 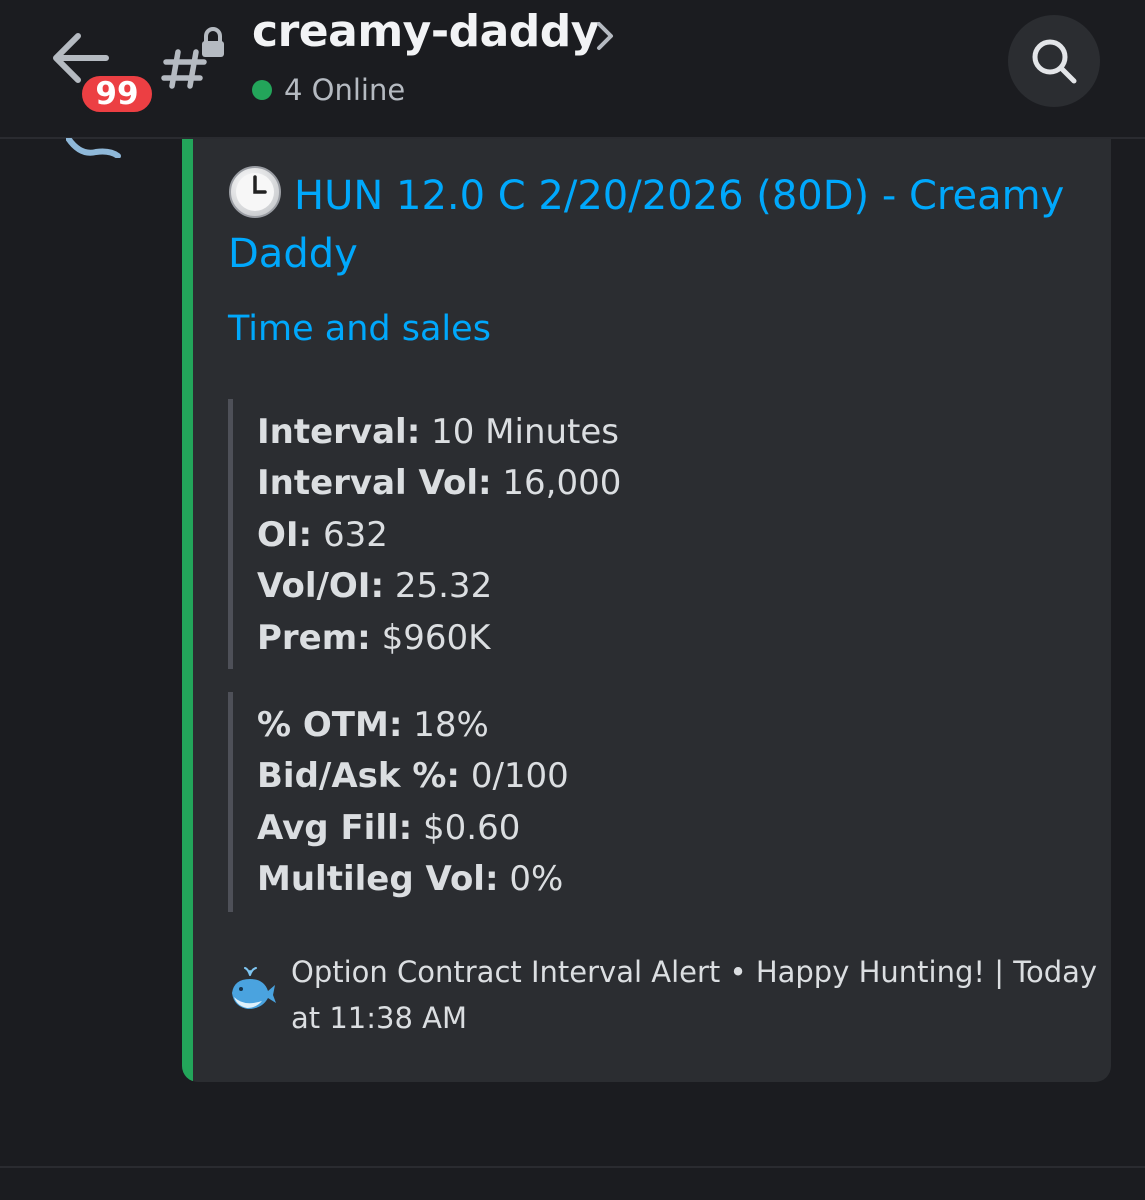 I want to click on stat-value: 18%, so click(x=451, y=725).